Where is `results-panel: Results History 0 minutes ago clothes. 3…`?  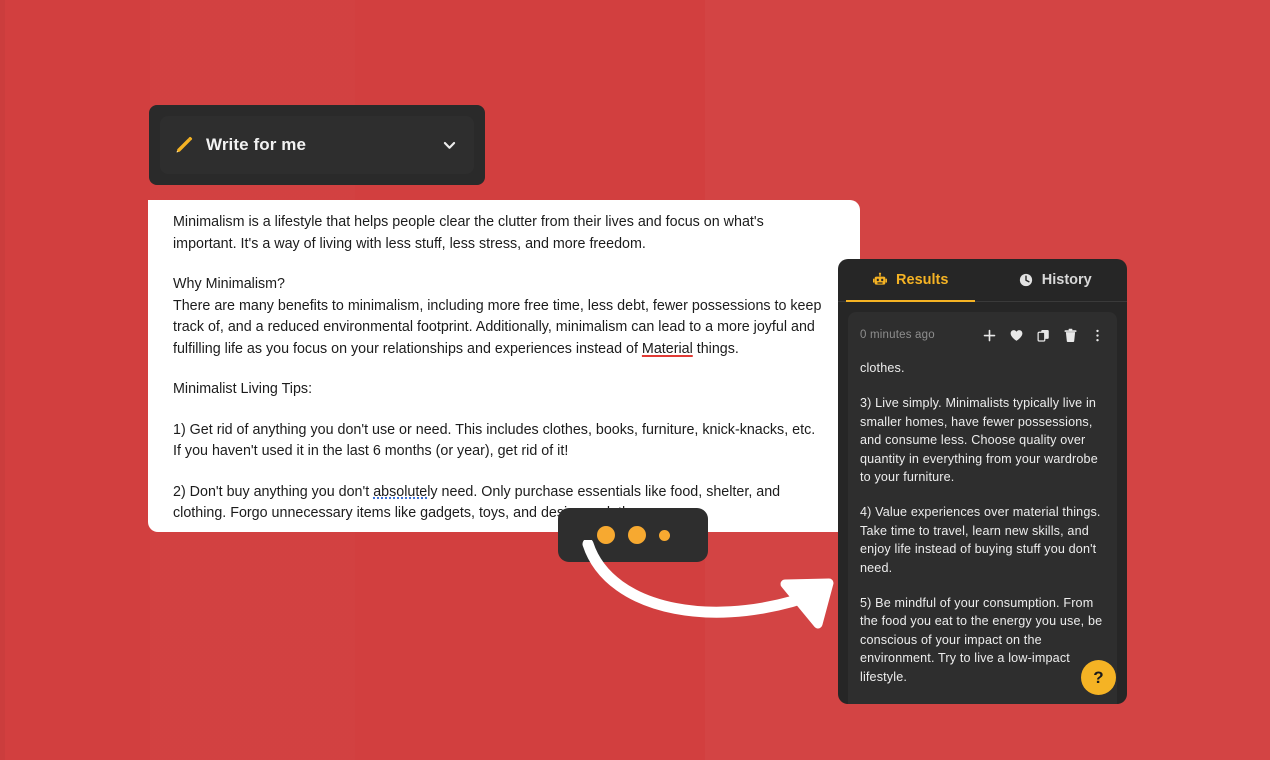
results-panel: Results History 0 minutes ago clothes. 3… is located at coordinates (982, 481).